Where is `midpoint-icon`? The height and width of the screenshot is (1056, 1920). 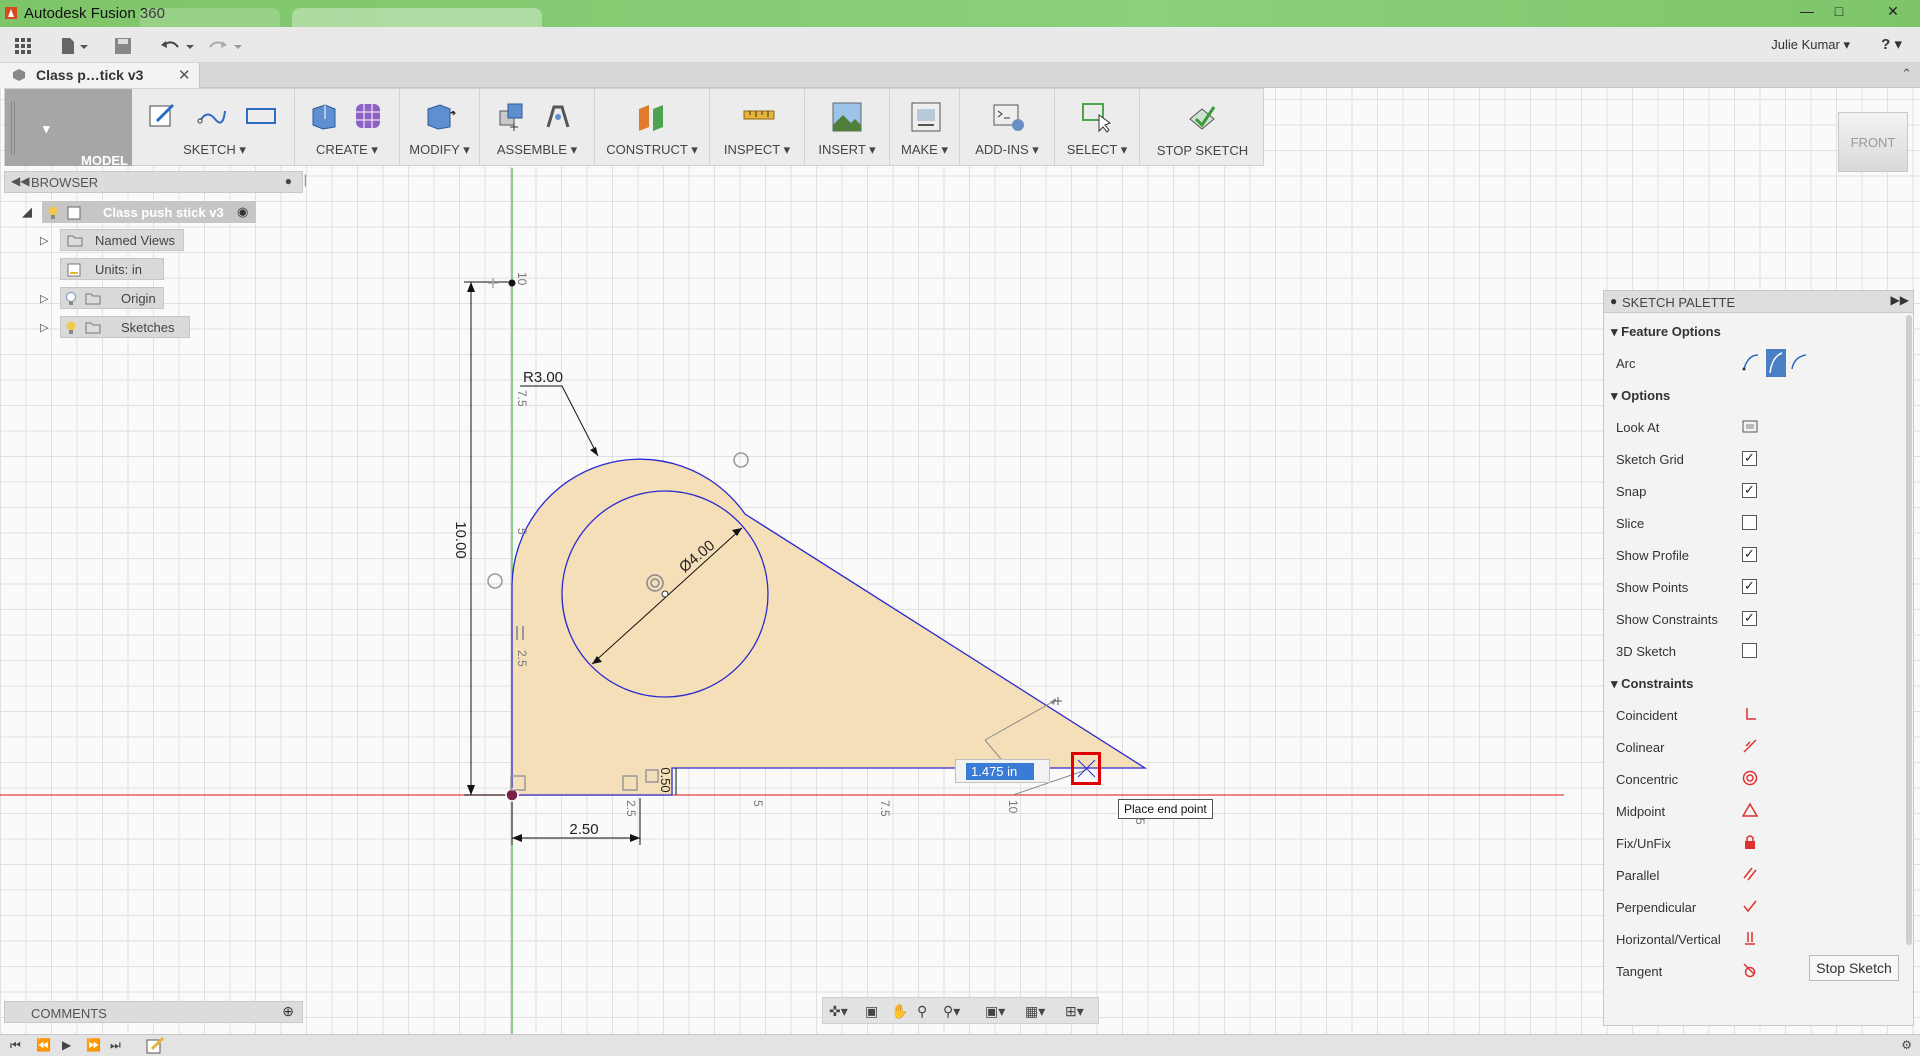
midpoint-icon is located at coordinates (1750, 810).